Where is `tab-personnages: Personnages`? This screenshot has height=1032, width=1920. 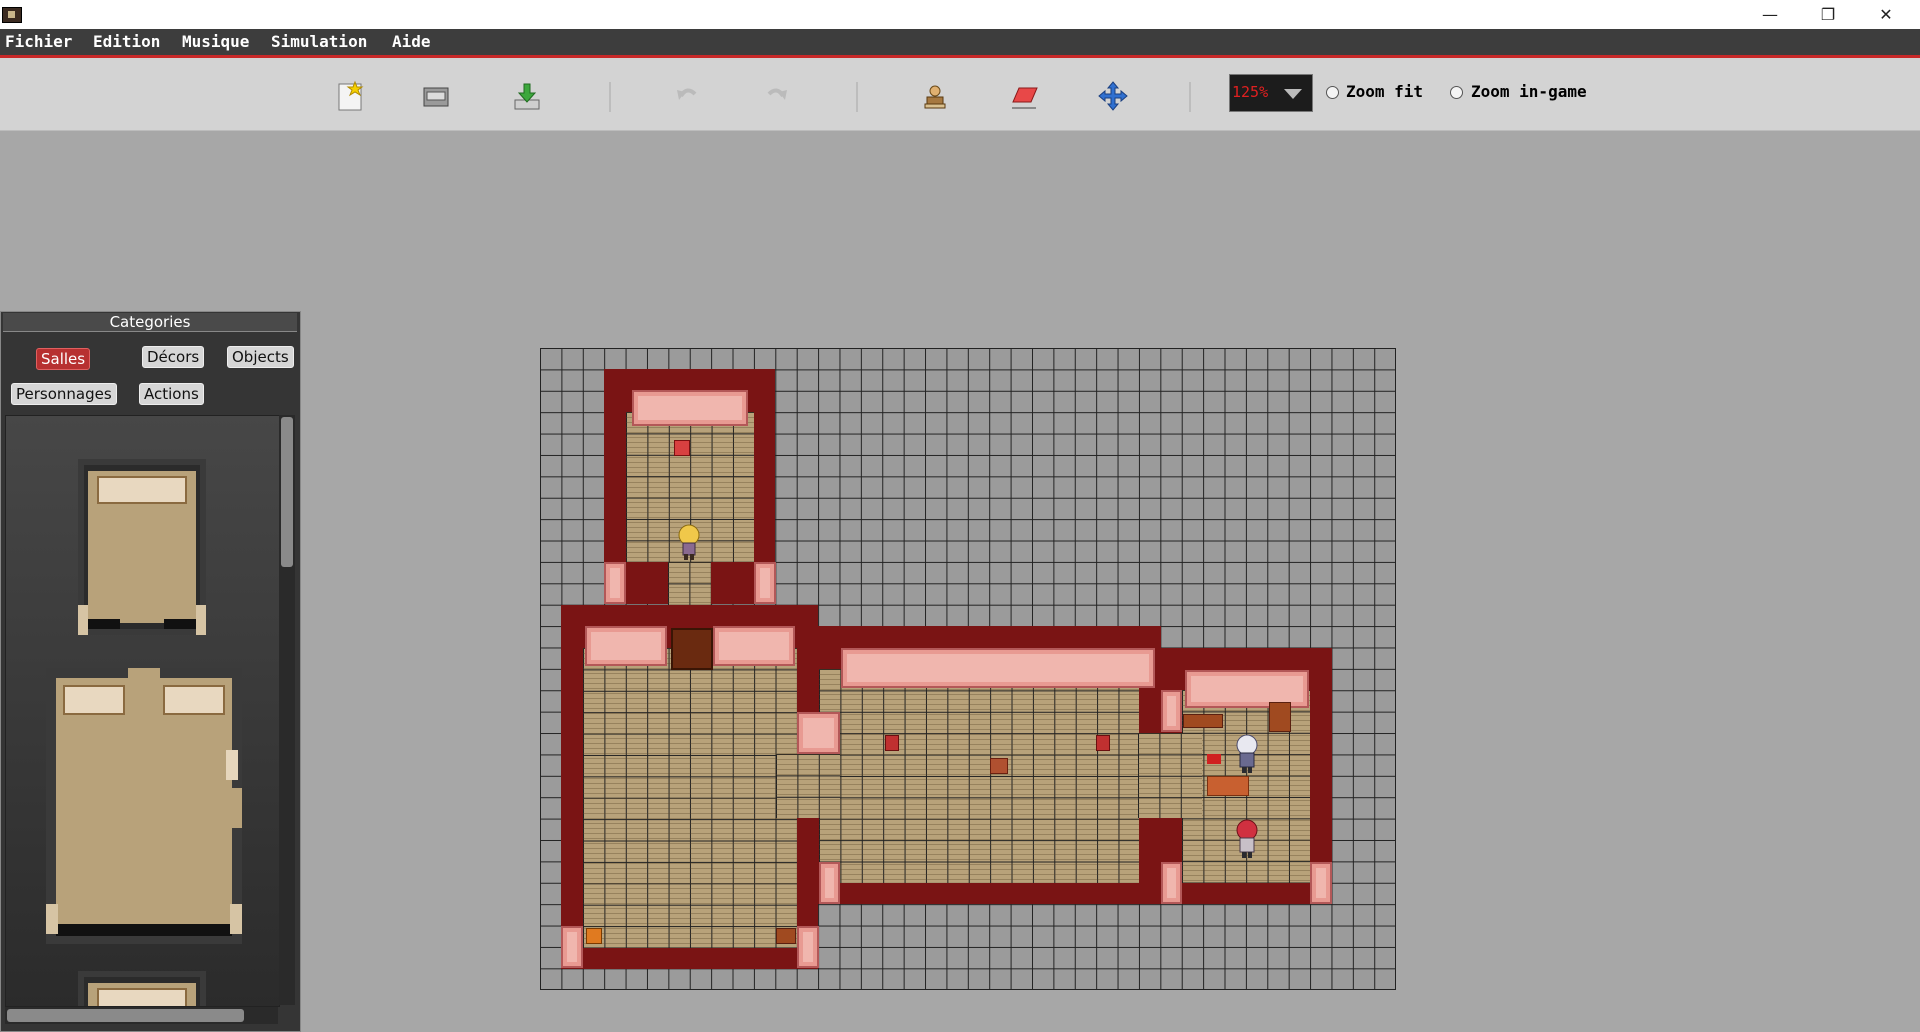 tab-personnages: Personnages is located at coordinates (64, 394).